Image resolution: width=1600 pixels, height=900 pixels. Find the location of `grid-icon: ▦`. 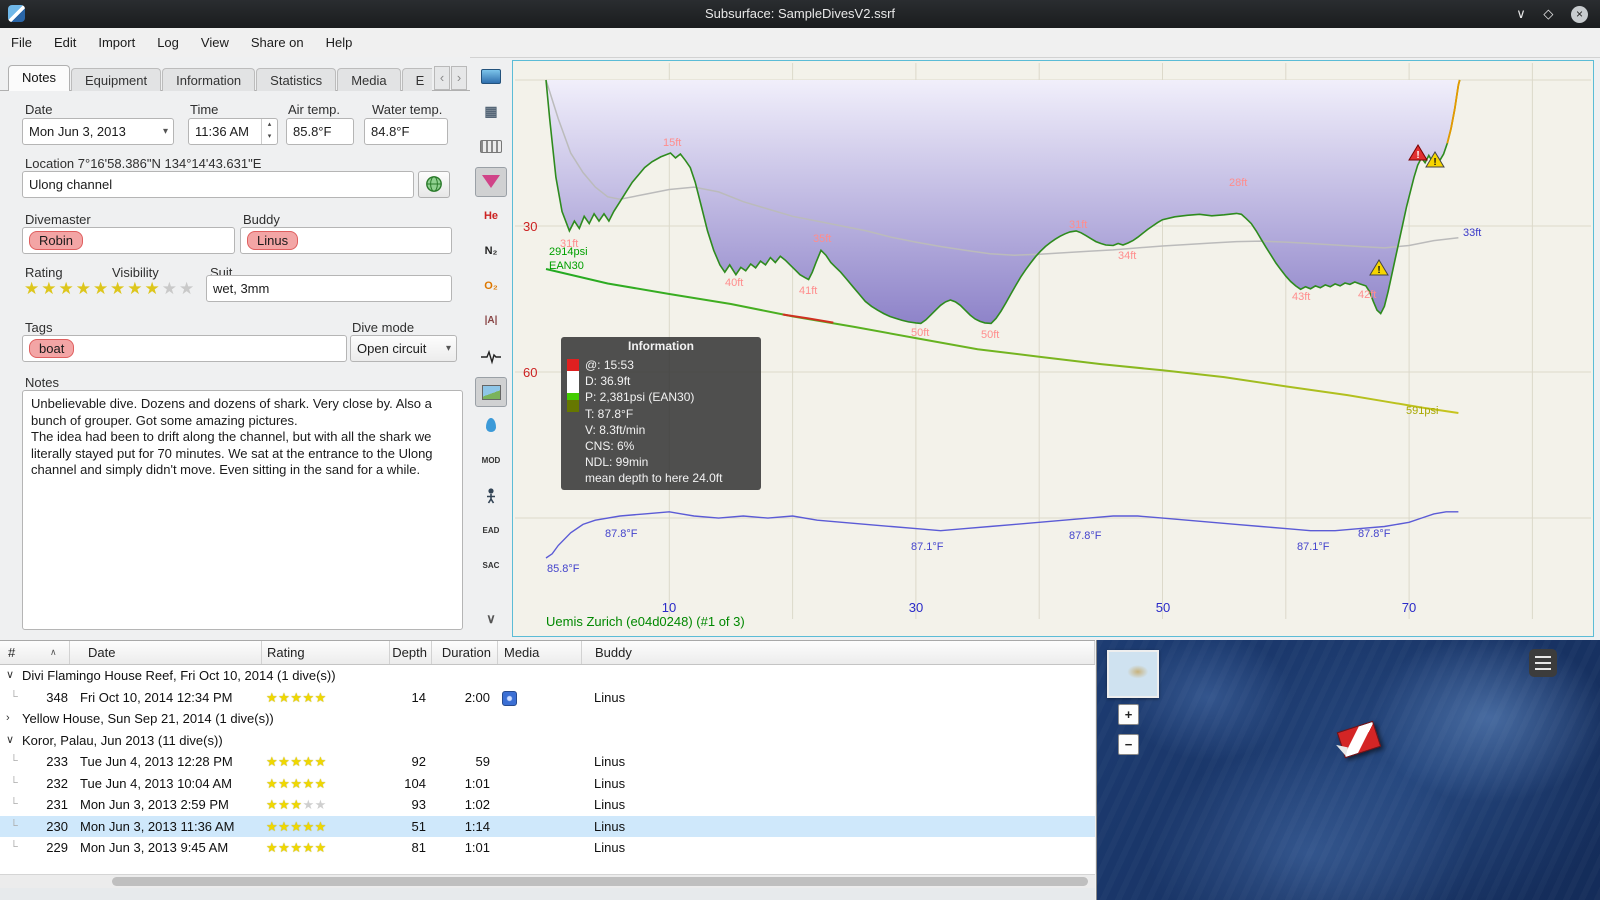

grid-icon: ▦ is located at coordinates (491, 112).